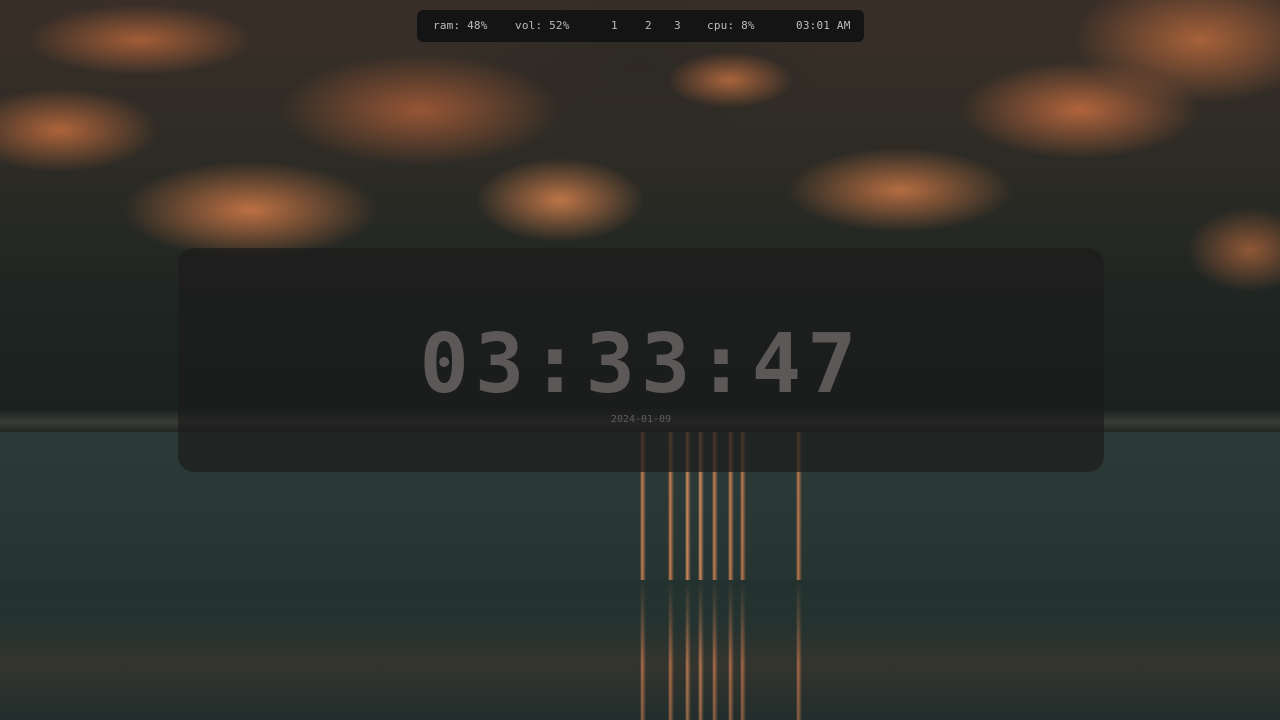 Image resolution: width=1280 pixels, height=720 pixels. What do you see at coordinates (641, 419) in the screenshot?
I see `clock-date: 2024-01-09` at bounding box center [641, 419].